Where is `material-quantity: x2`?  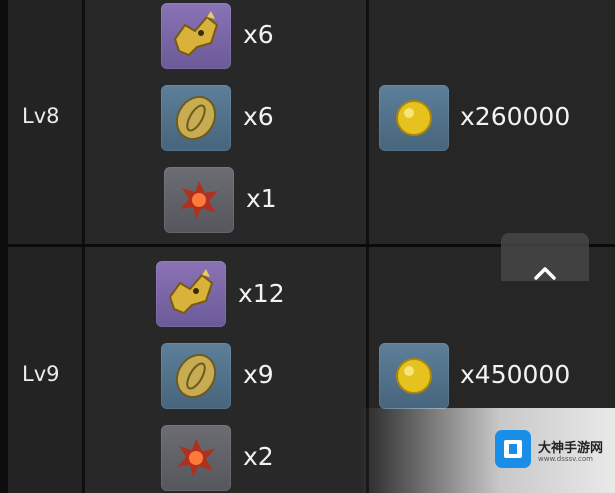
material-quantity: x2 is located at coordinates (258, 456).